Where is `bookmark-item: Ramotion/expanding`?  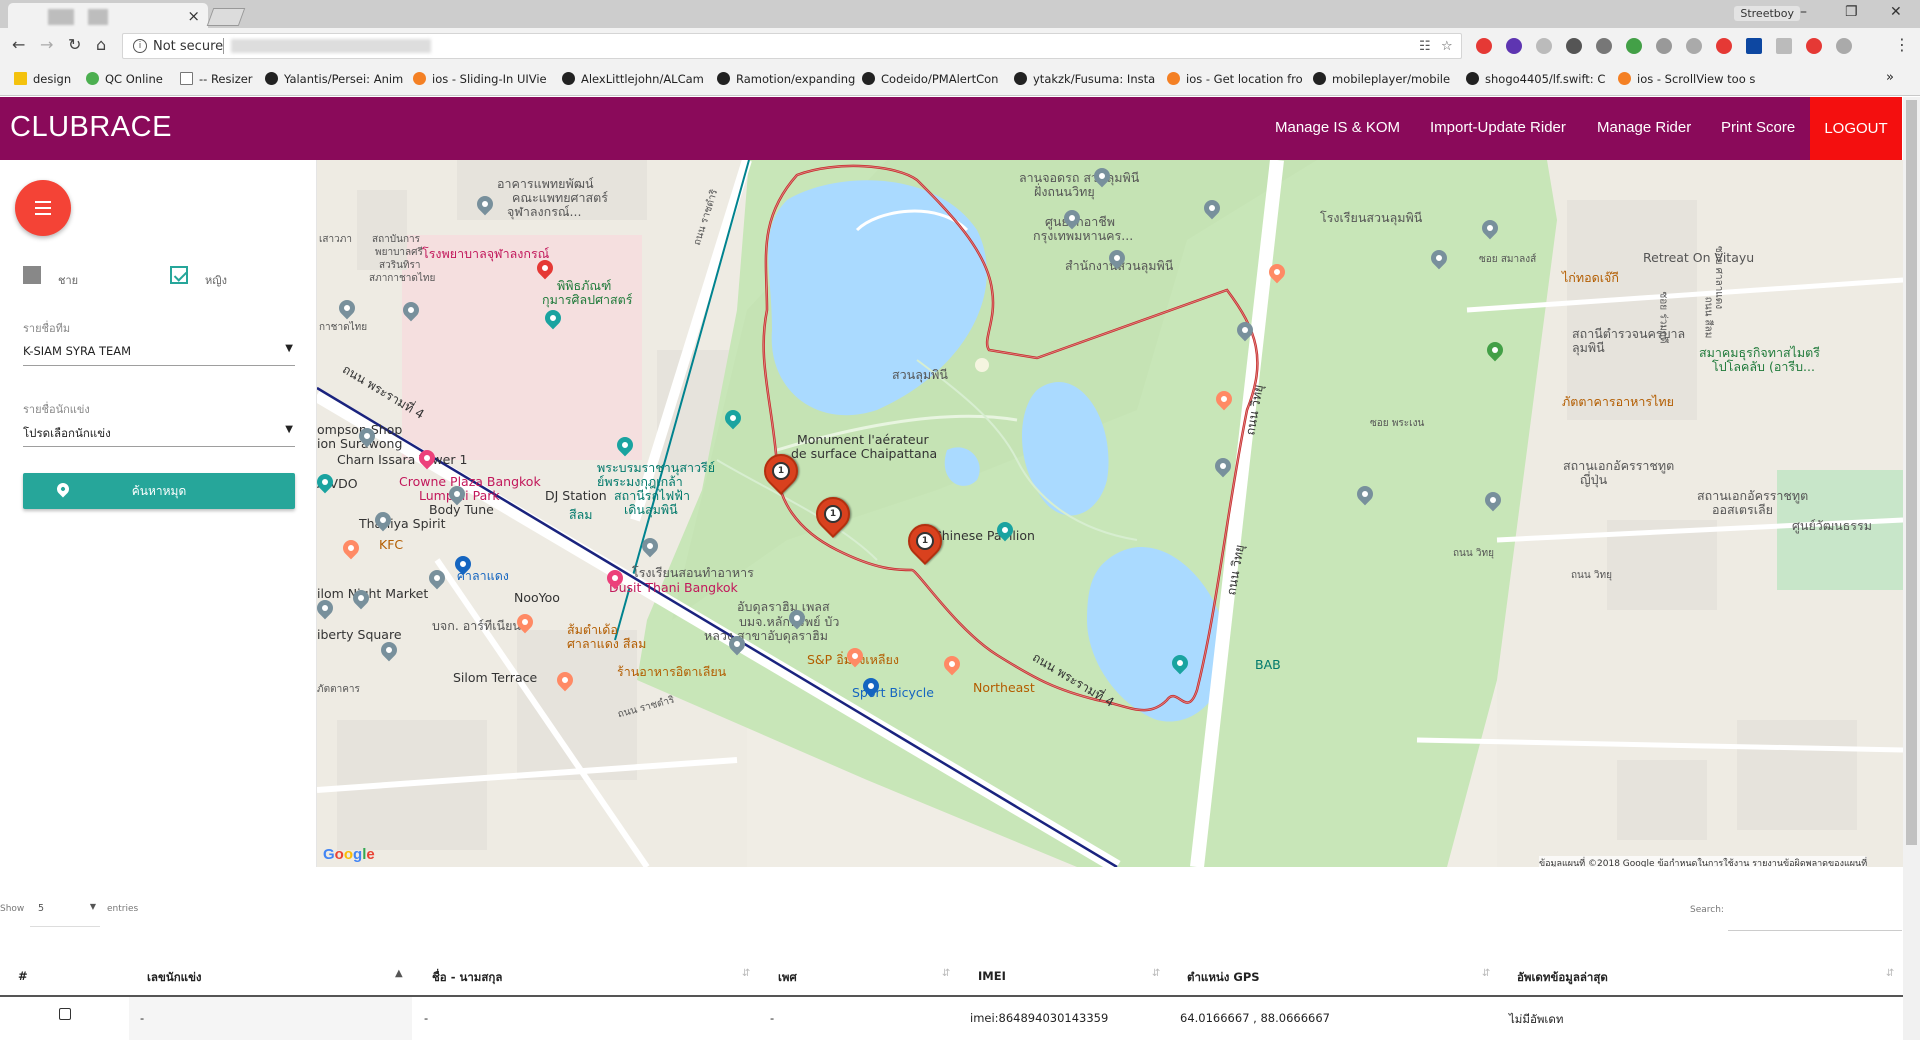 bookmark-item: Ramotion/expanding is located at coordinates (786, 79).